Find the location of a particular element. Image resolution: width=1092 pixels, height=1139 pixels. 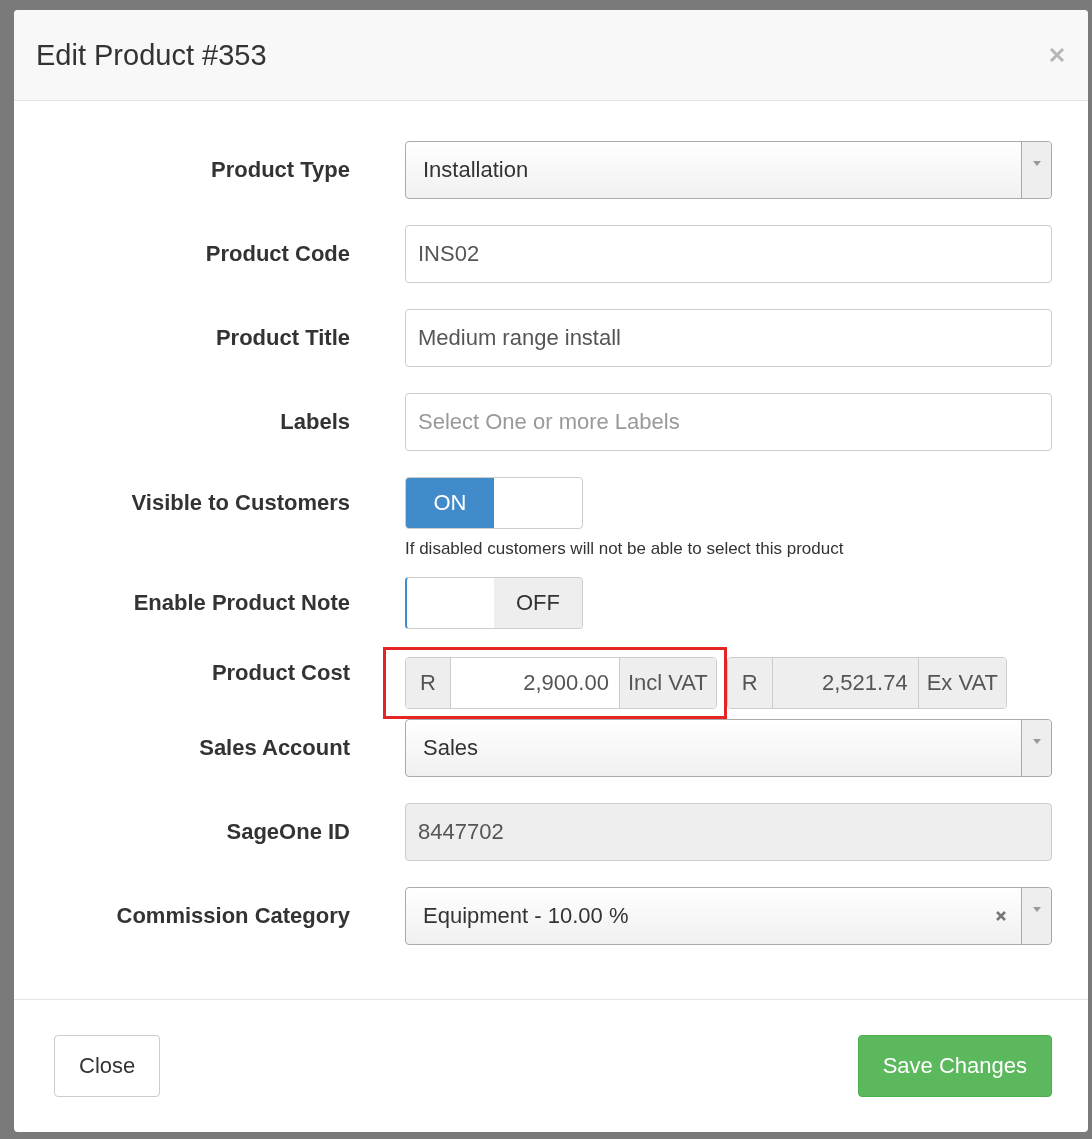

toggle-switch: ON is located at coordinates (494, 503).